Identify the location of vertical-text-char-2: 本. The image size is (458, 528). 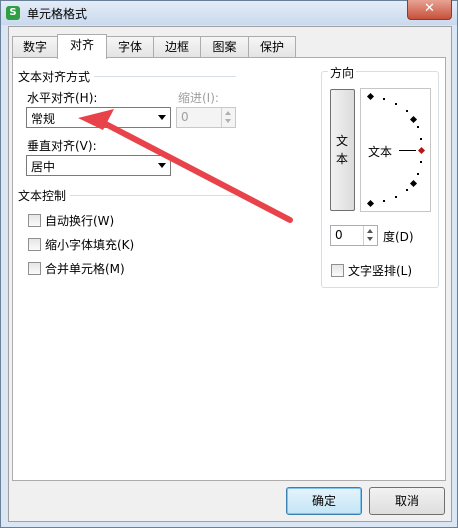
(342, 159).